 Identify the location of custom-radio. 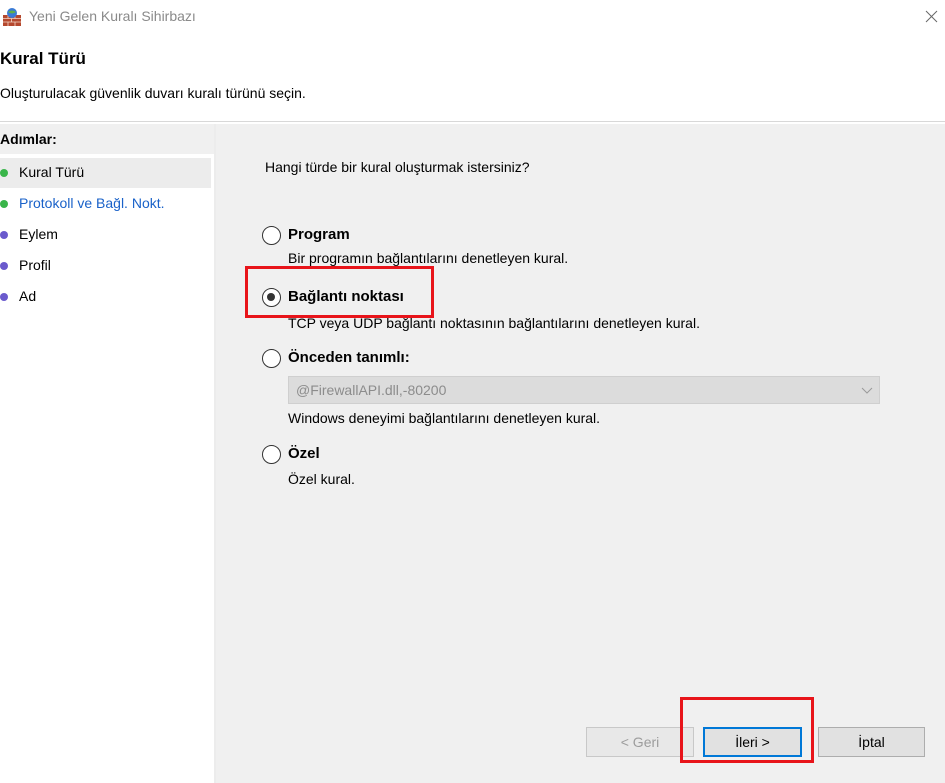
(271, 454).